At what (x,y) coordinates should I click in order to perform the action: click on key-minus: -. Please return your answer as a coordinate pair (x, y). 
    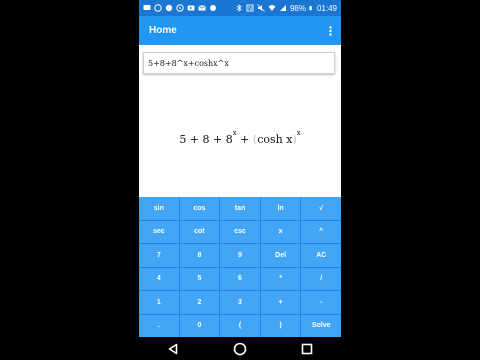
    Looking at the image, I should click on (321, 302).